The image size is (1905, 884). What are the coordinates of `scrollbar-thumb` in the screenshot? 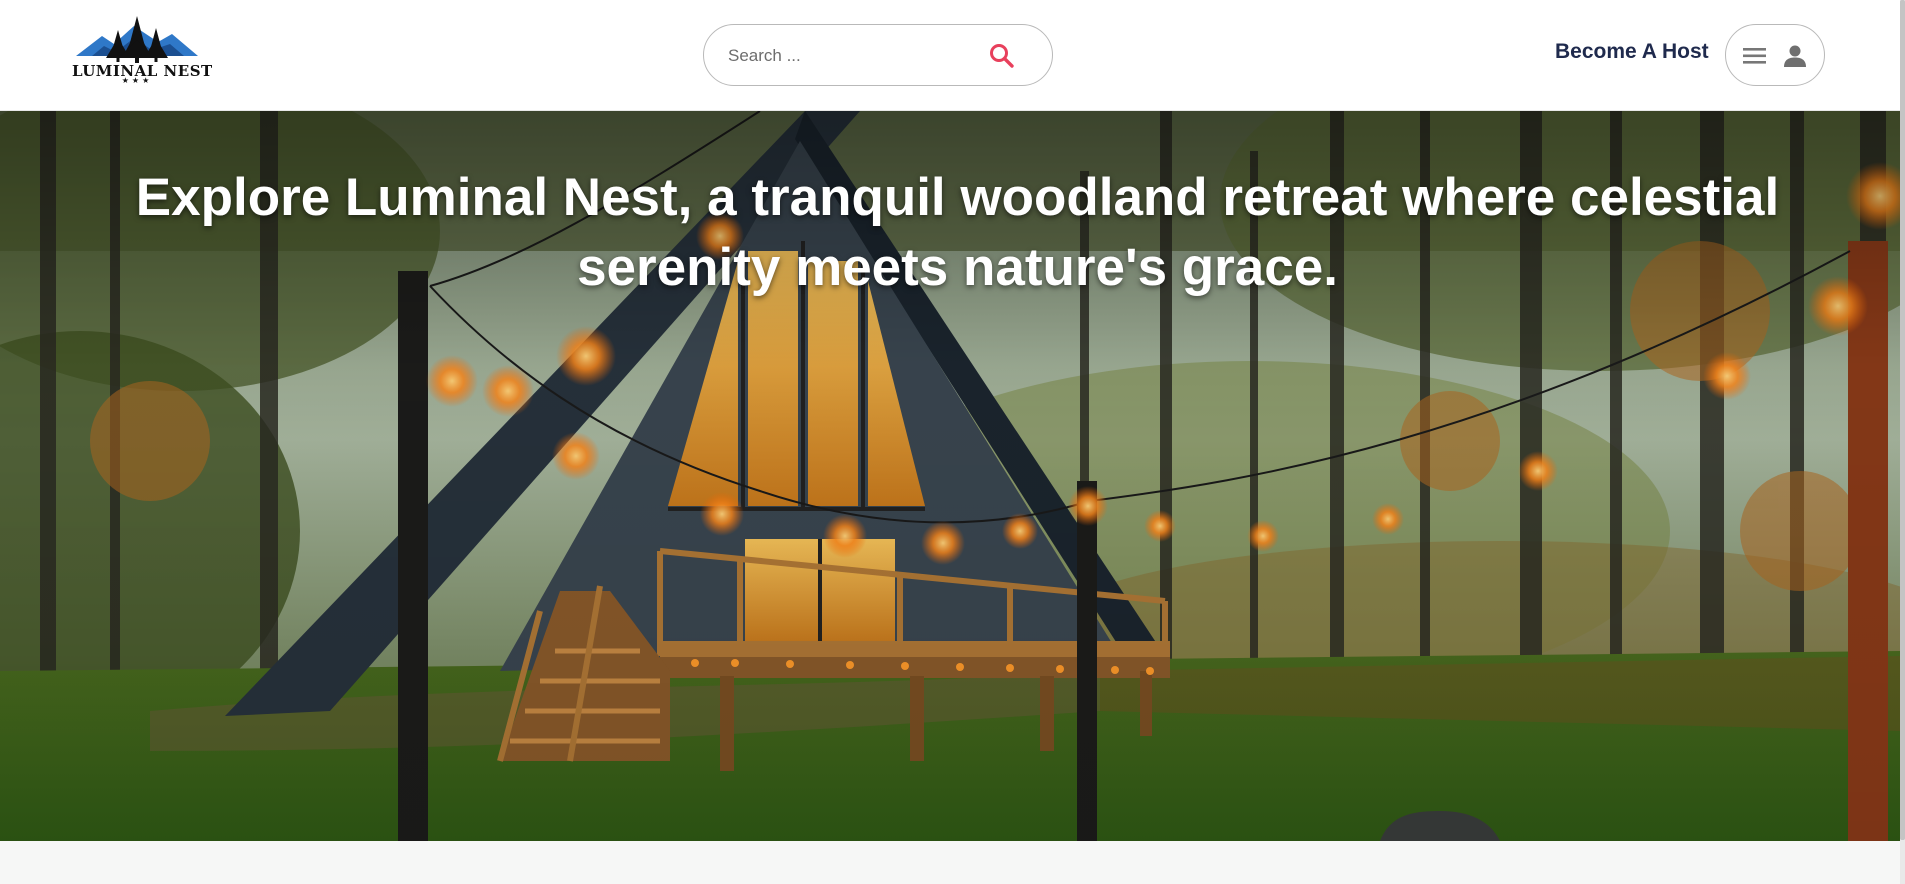 It's located at (1902, 420).